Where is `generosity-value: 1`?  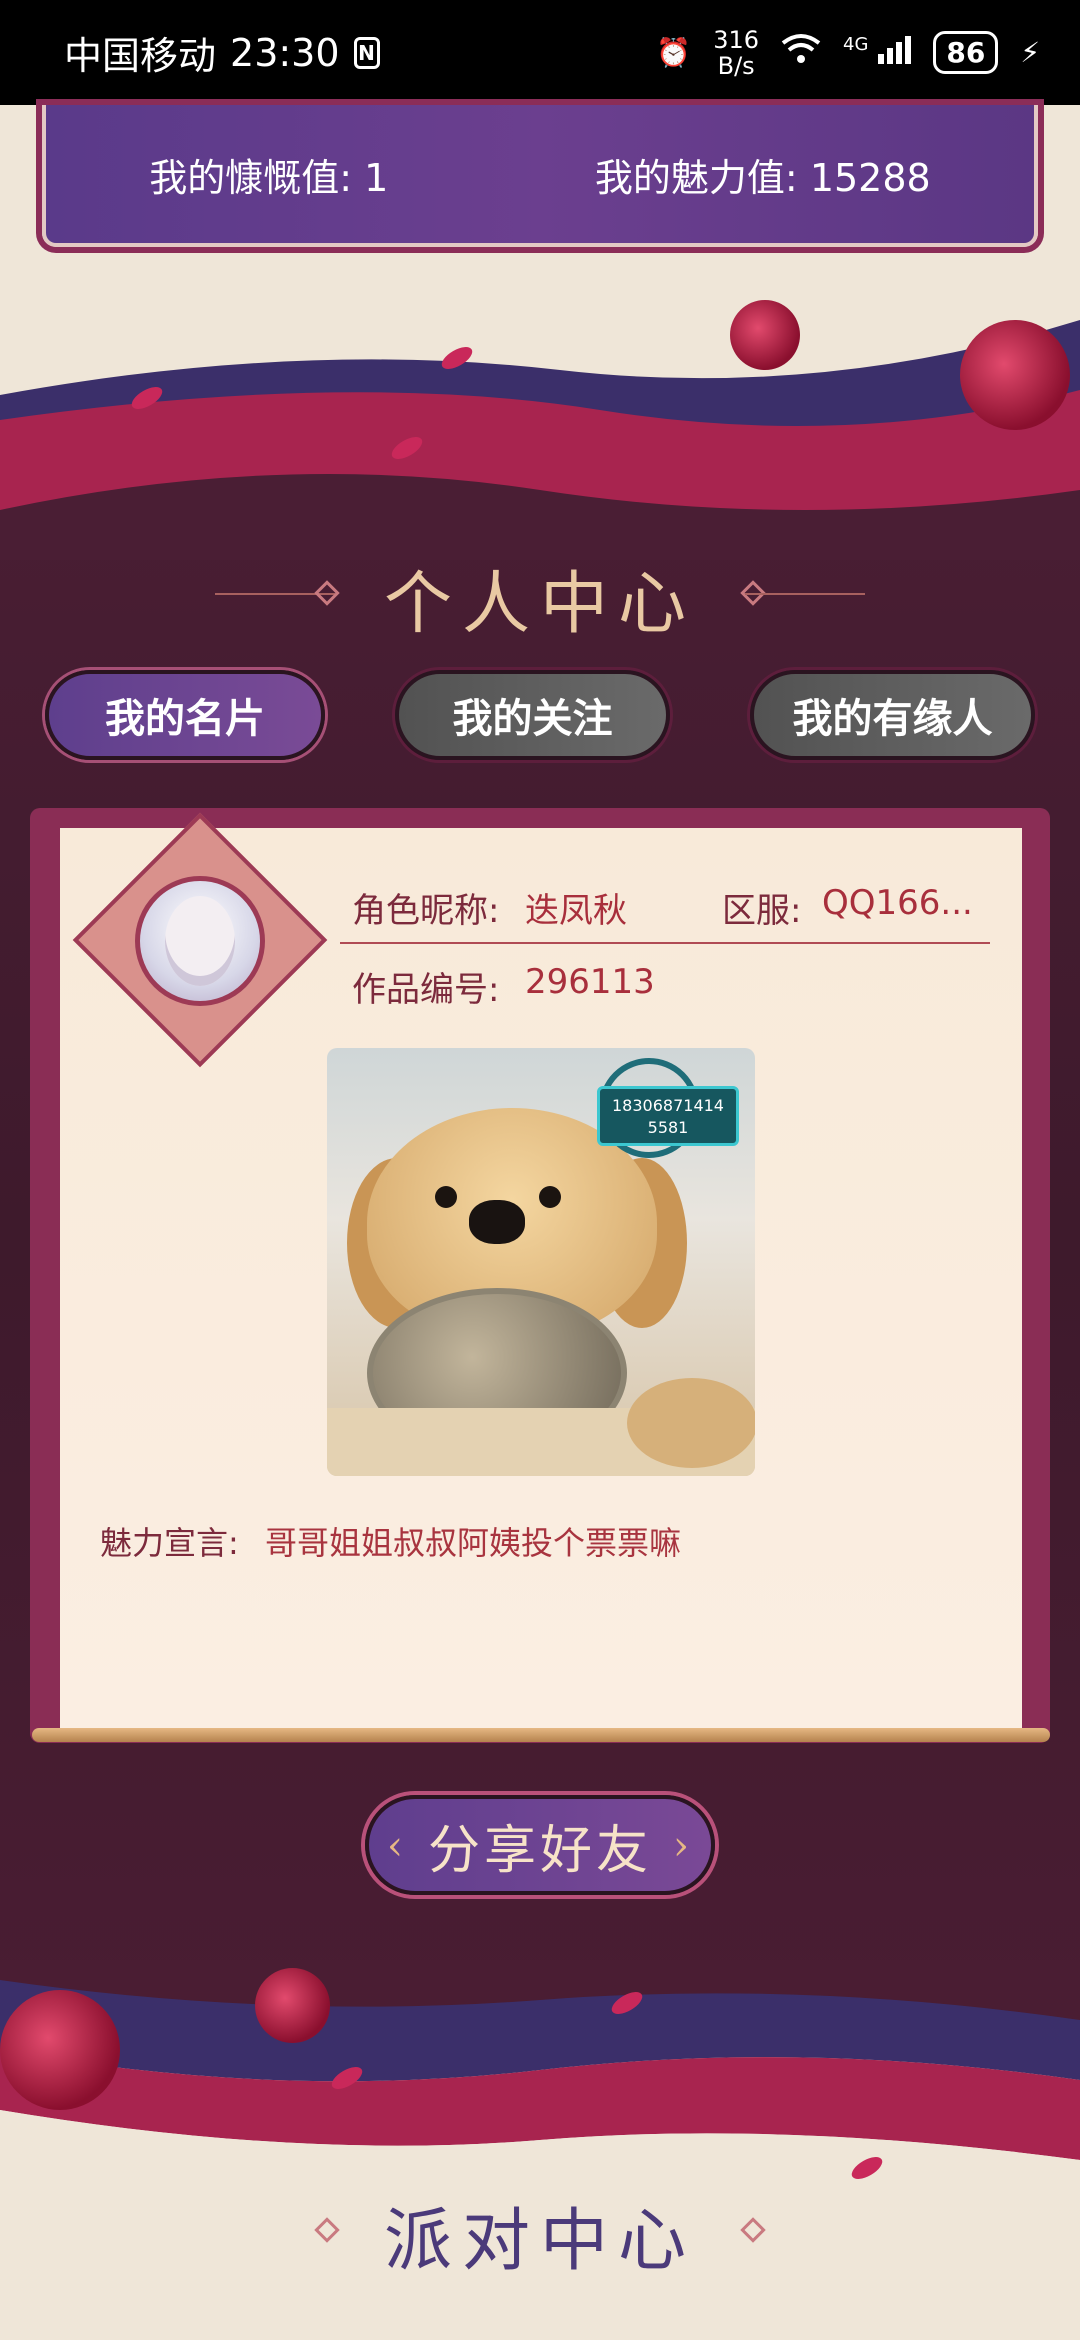
generosity-value: 1 is located at coordinates (376, 177).